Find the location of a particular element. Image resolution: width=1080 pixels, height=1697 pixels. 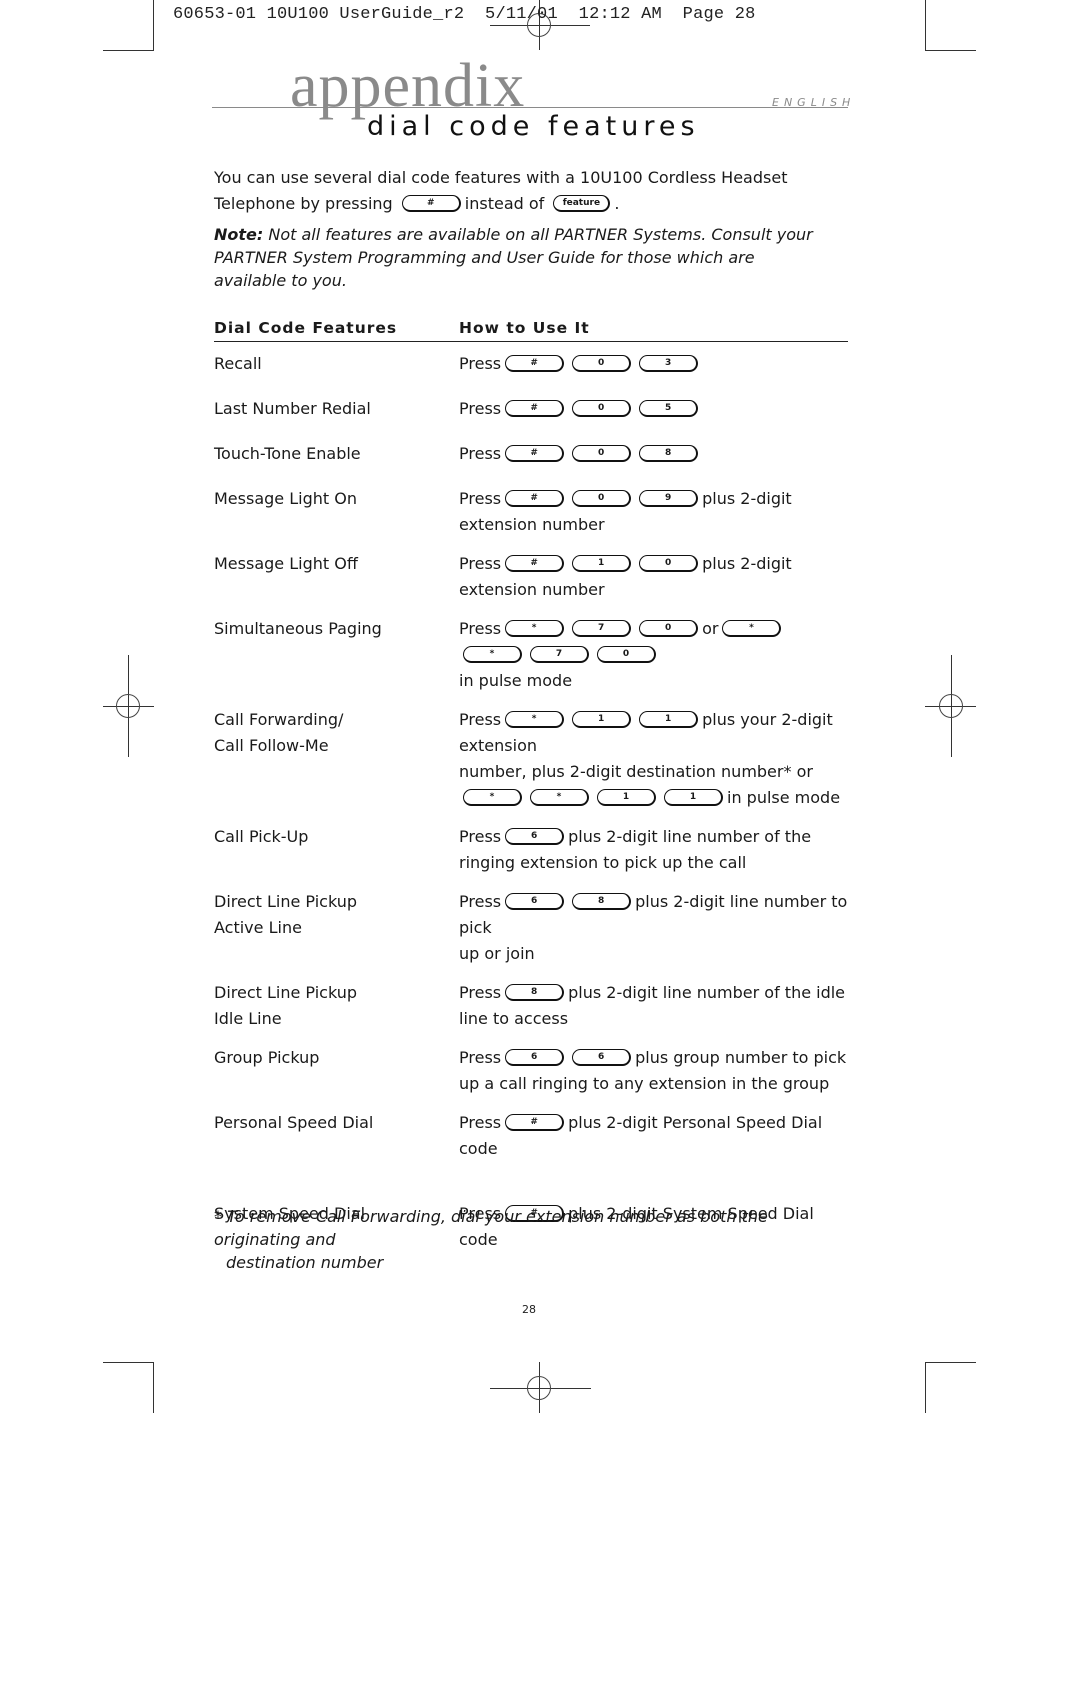

usage-text: line to access is located at coordinates (514, 1018).